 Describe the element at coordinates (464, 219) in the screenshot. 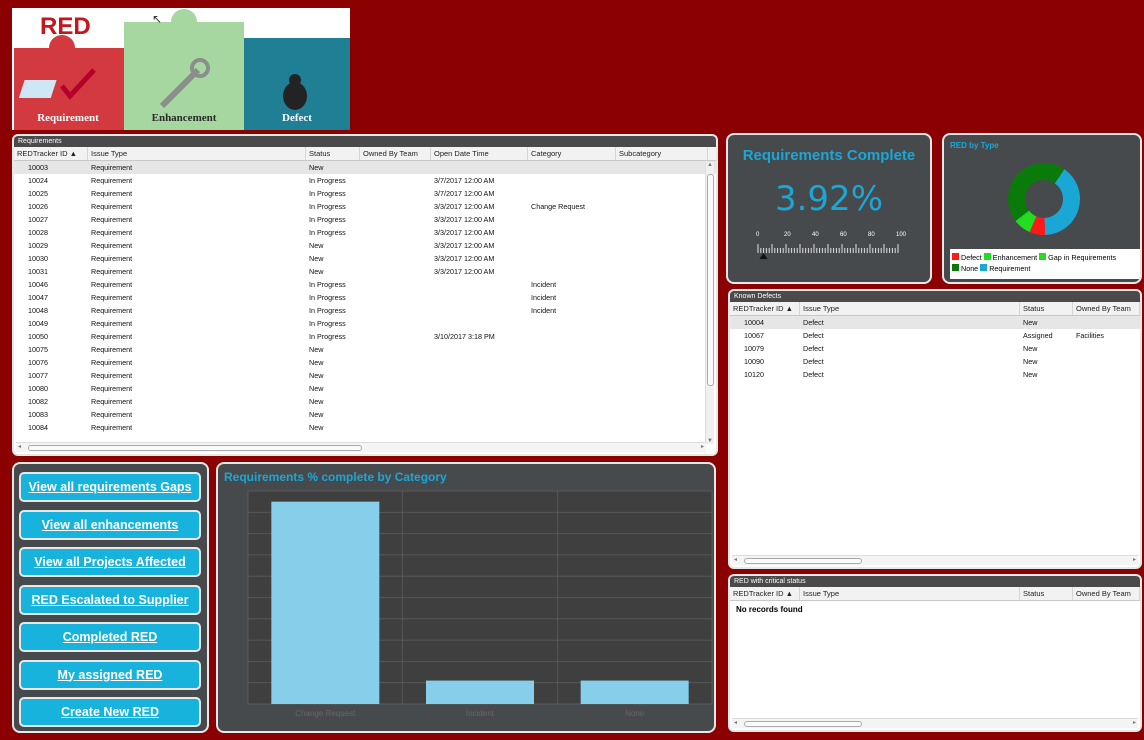

I see `requirements-cell: 3/3/2017 12:00 AM` at that location.